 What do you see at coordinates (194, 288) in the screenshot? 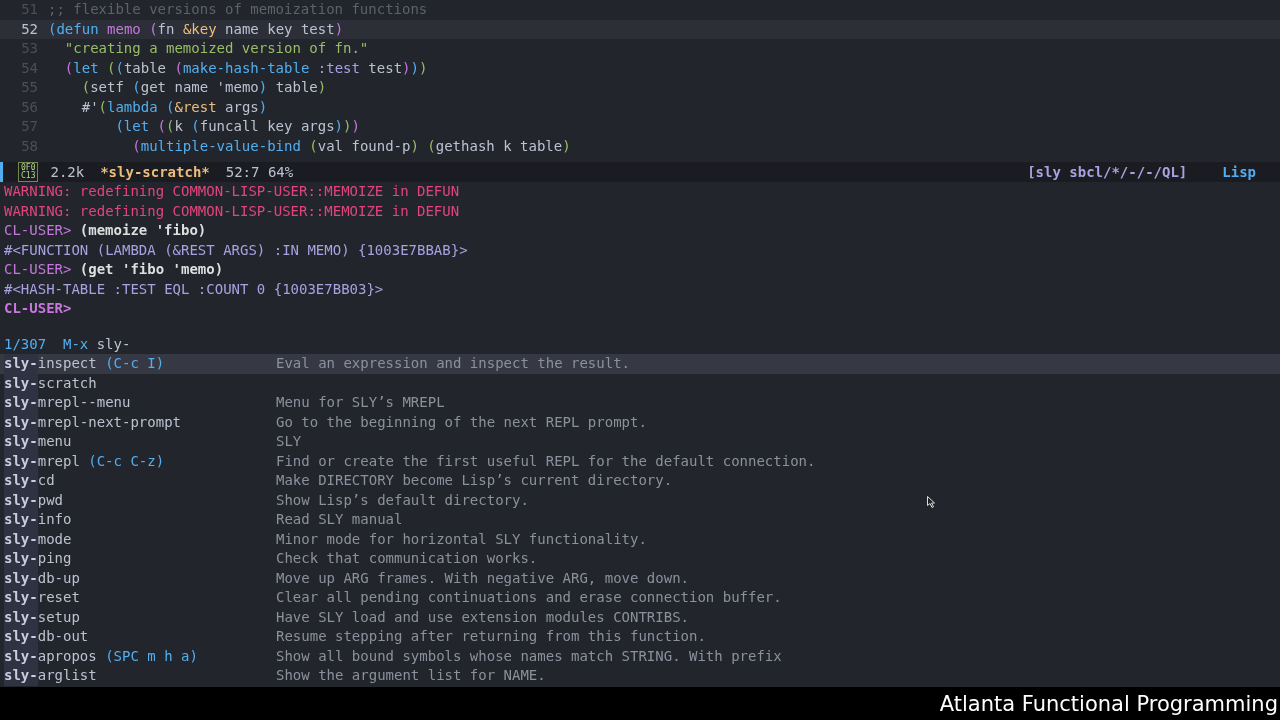
I see `repl-output: #<HASH-TABLE :TEST EQL :COUNT 0 {1003E7BB03}>` at bounding box center [194, 288].